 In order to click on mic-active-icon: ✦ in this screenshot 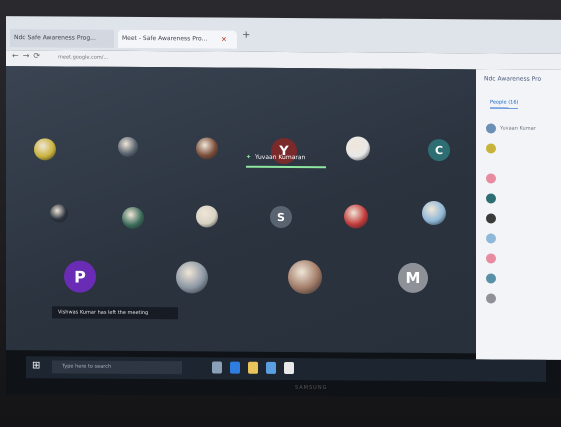, I will do `click(249, 157)`.